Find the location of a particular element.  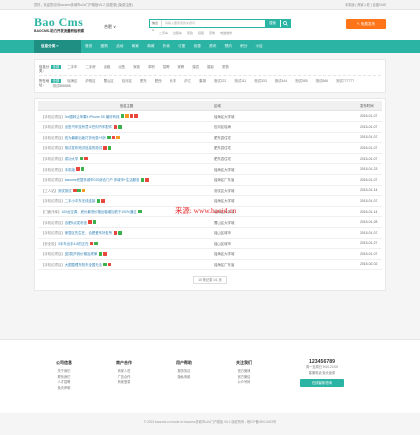

row-title-link: 二手小中东无线连接 is located at coordinates (80, 200).